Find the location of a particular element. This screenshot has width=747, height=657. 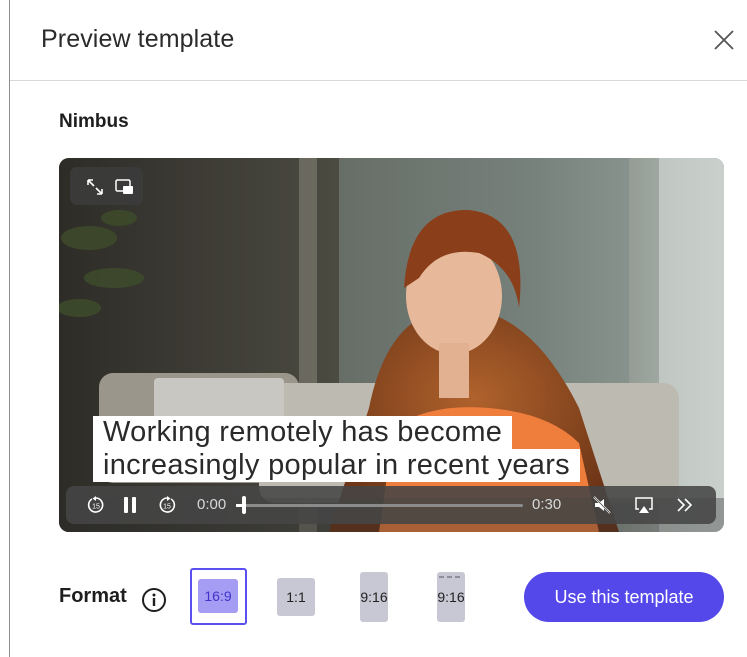

format-option-16-9: 16:9 is located at coordinates (218, 596).